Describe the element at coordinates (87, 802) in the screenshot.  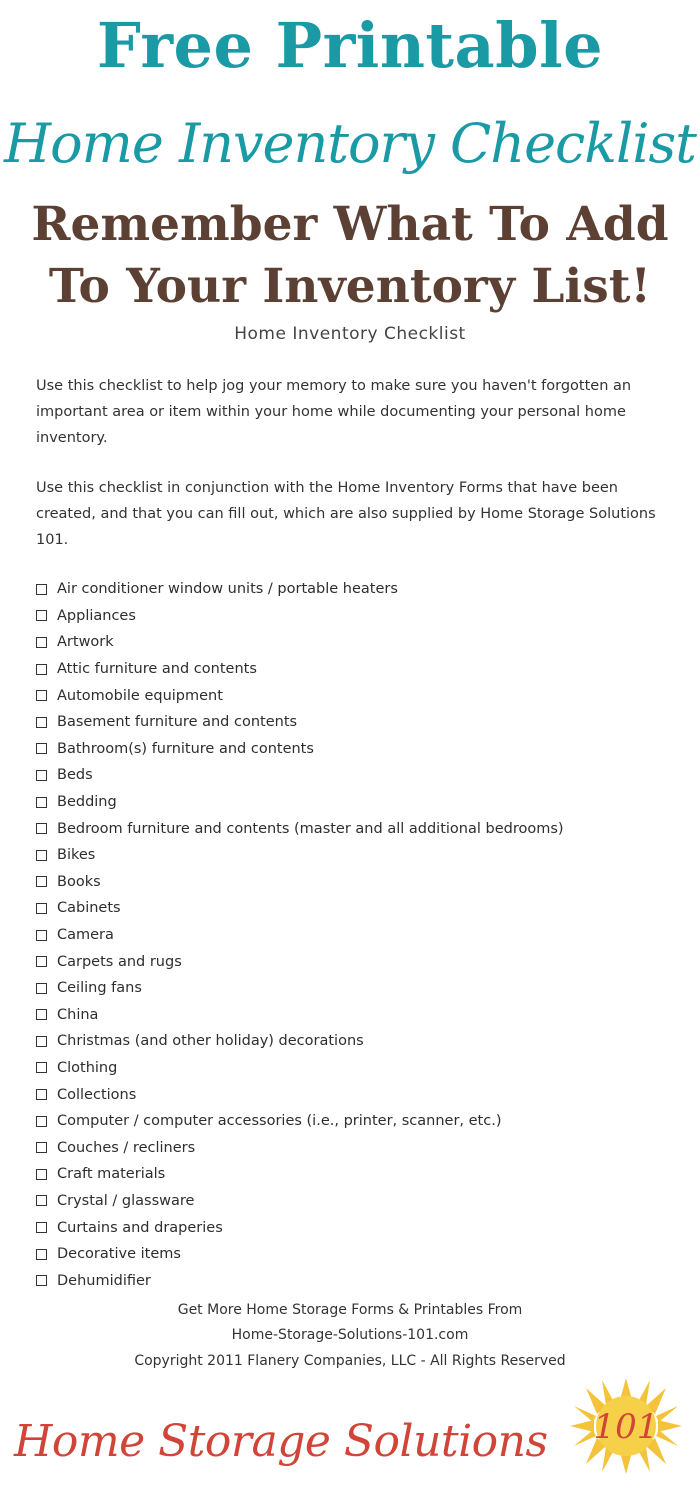
I see `checklist-item-label: Bedding` at that location.